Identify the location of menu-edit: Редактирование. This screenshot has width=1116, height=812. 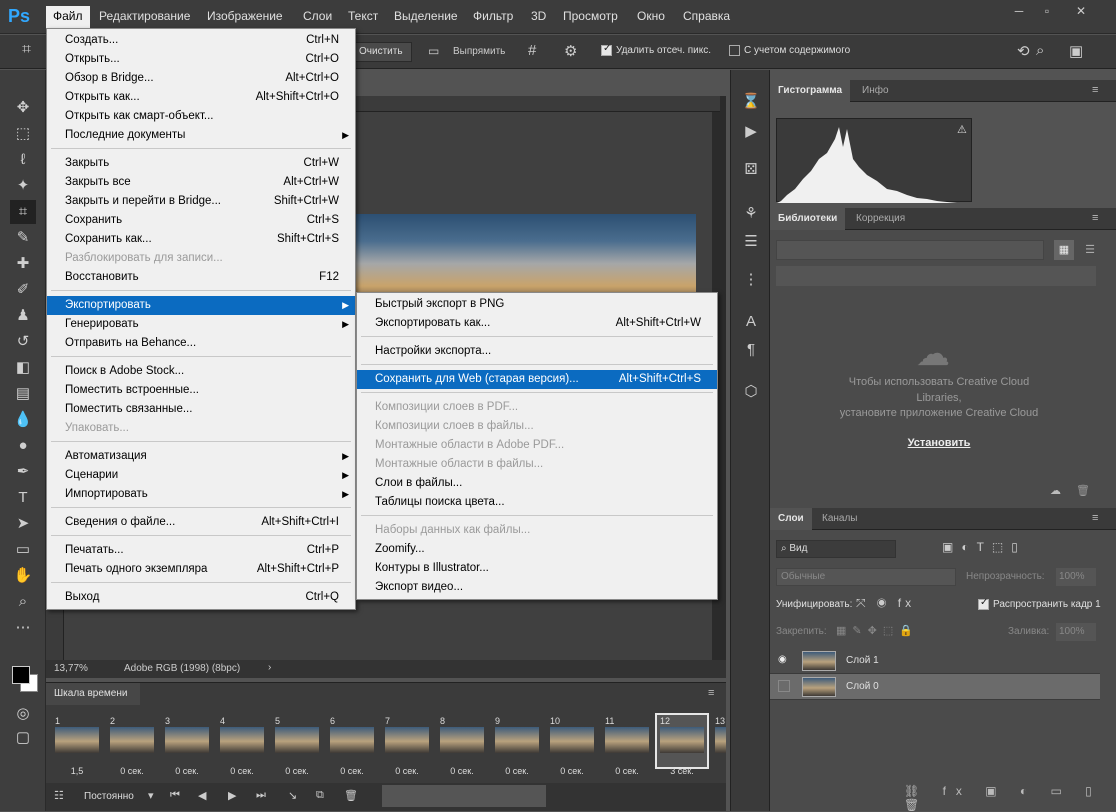
(144, 16).